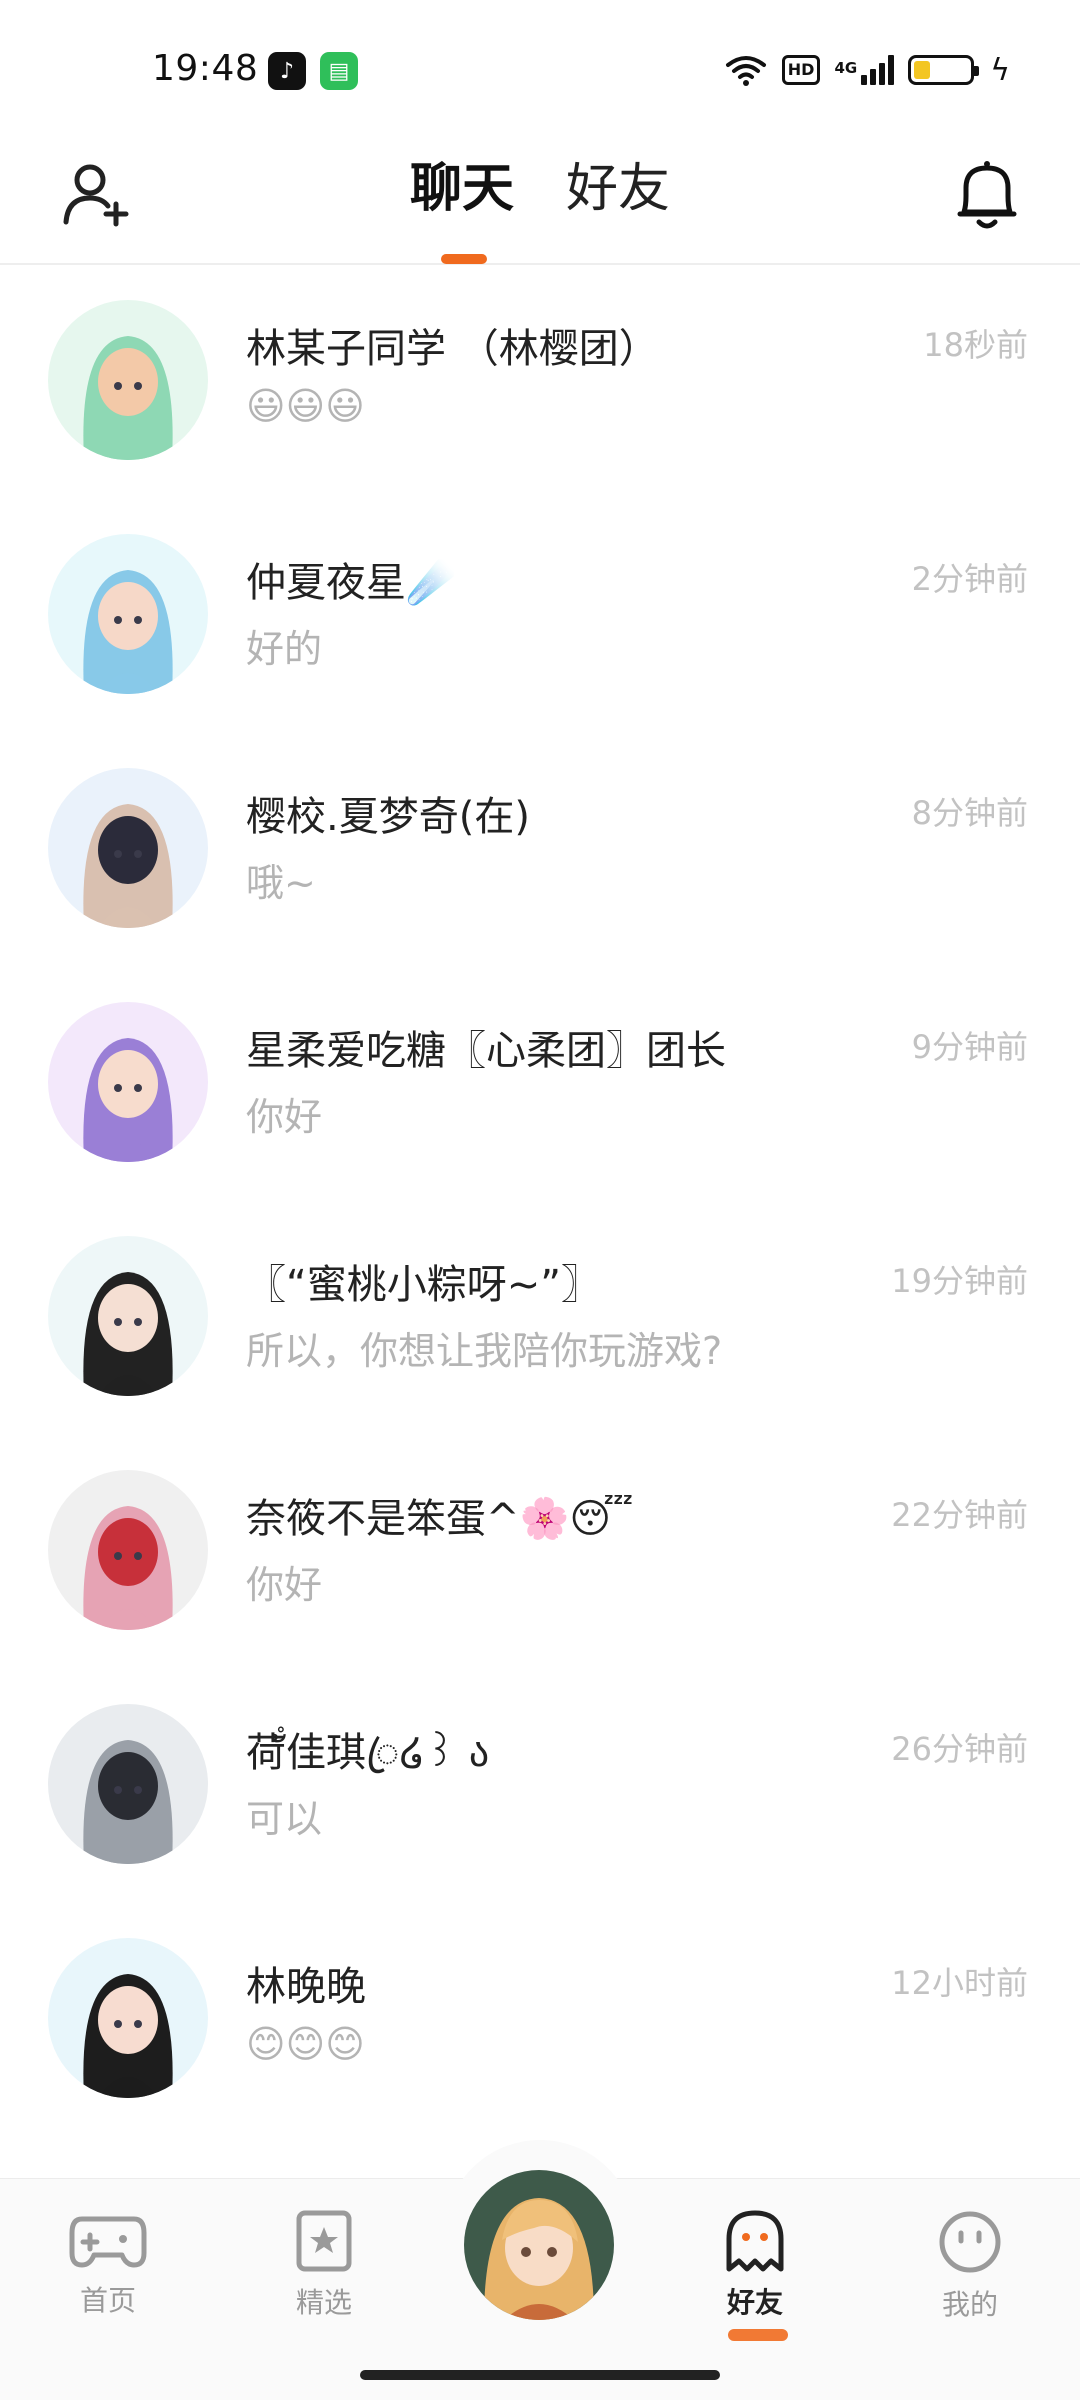 This screenshot has width=1080, height=2400. Describe the element at coordinates (878, 70) in the screenshot. I see `signal-bars-icon` at that location.